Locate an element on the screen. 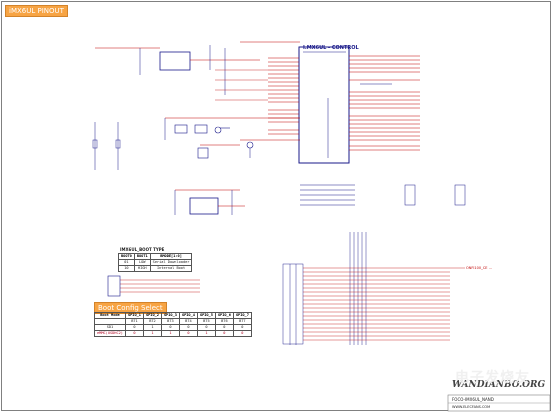 The width and height of the screenshot is (554, 414). lower-bus-nets is located at coordinates (384, 304).